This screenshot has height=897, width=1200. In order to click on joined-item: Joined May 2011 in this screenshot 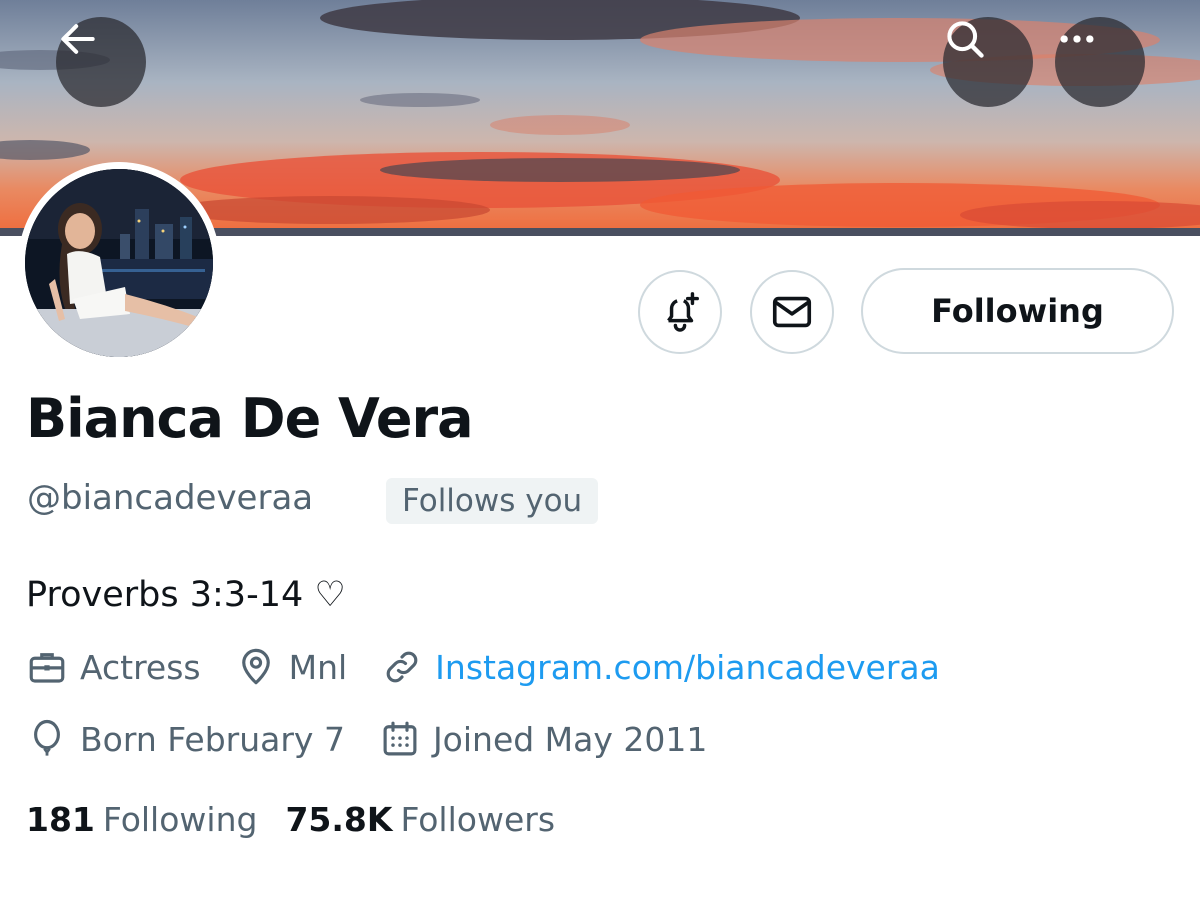, I will do `click(543, 739)`.